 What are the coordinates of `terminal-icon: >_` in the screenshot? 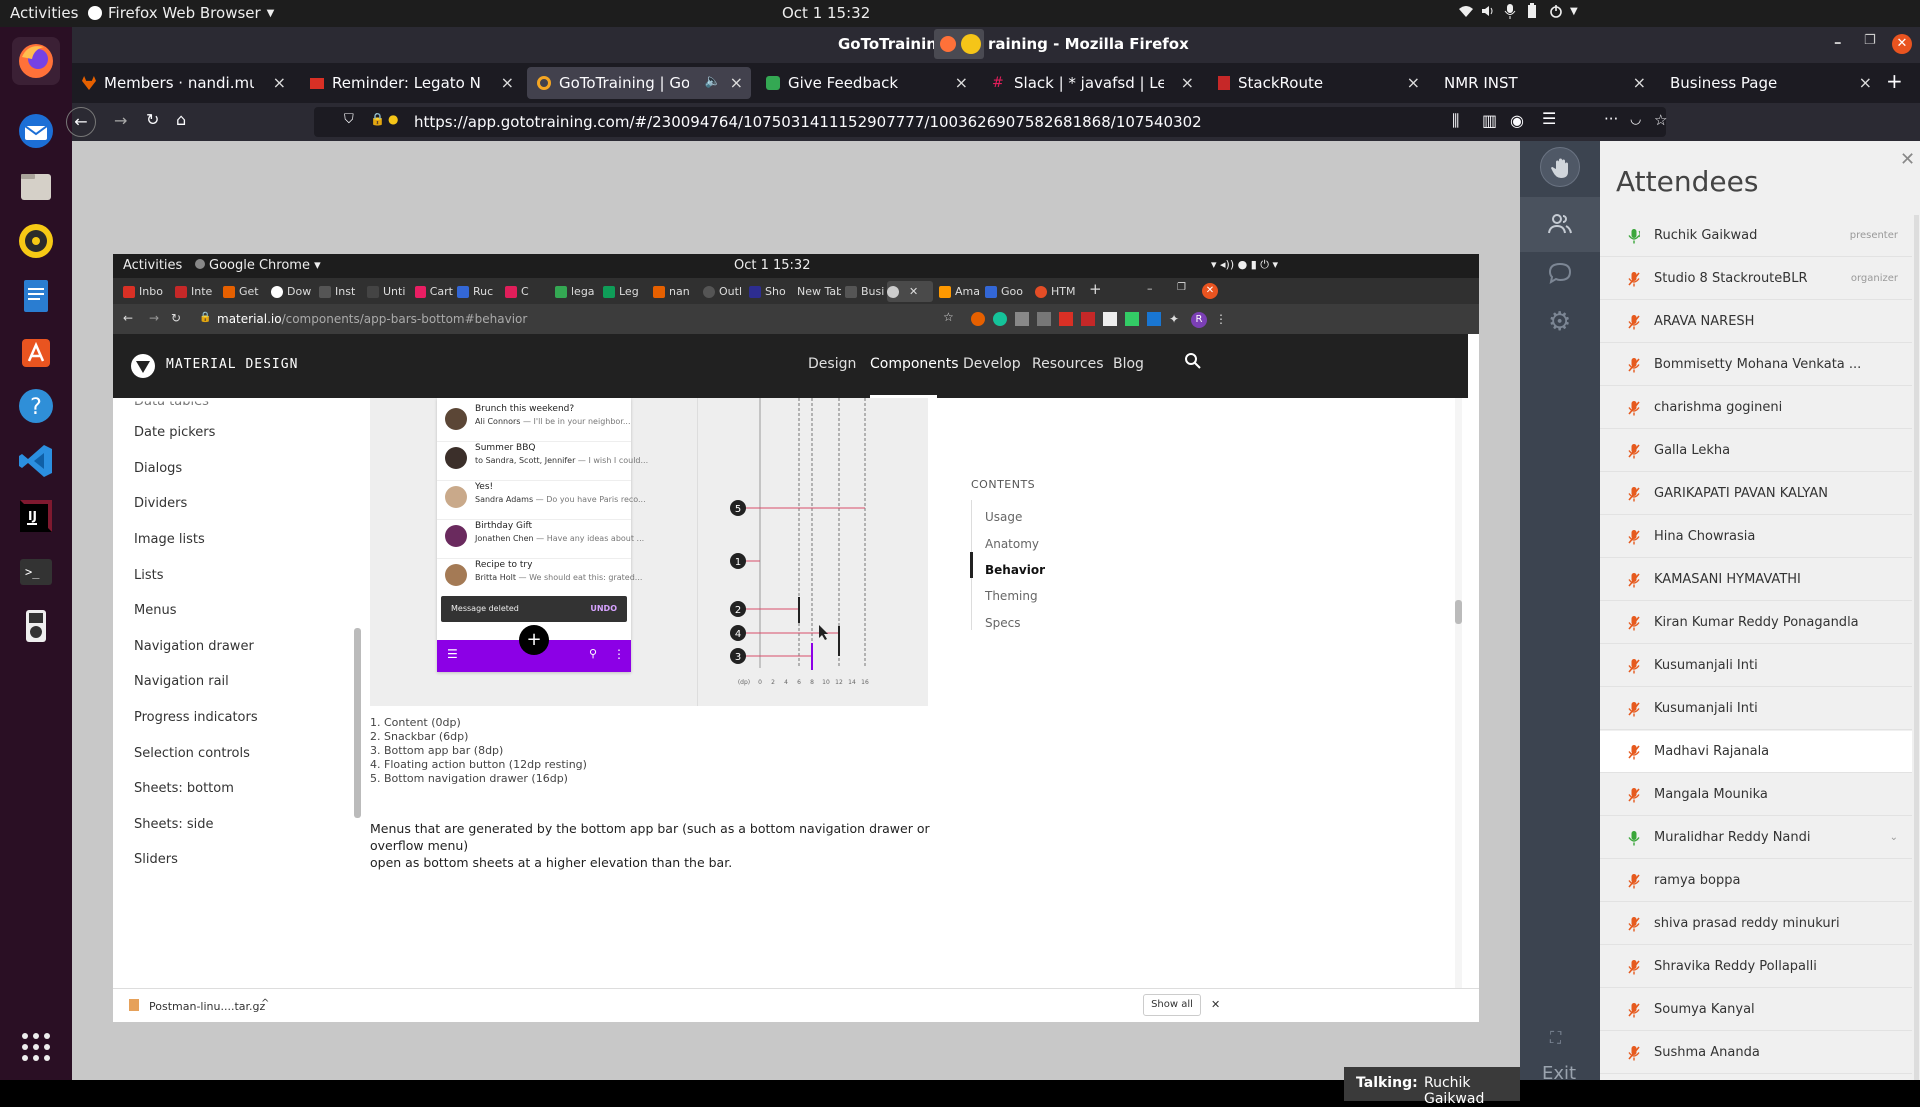 It's located at (36, 571).